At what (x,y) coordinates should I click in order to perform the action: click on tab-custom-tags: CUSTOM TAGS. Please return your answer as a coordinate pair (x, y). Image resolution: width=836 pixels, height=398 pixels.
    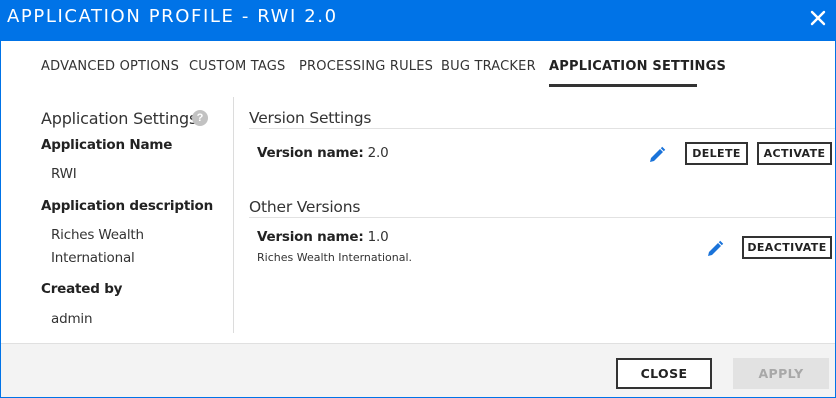
    Looking at the image, I should click on (237, 66).